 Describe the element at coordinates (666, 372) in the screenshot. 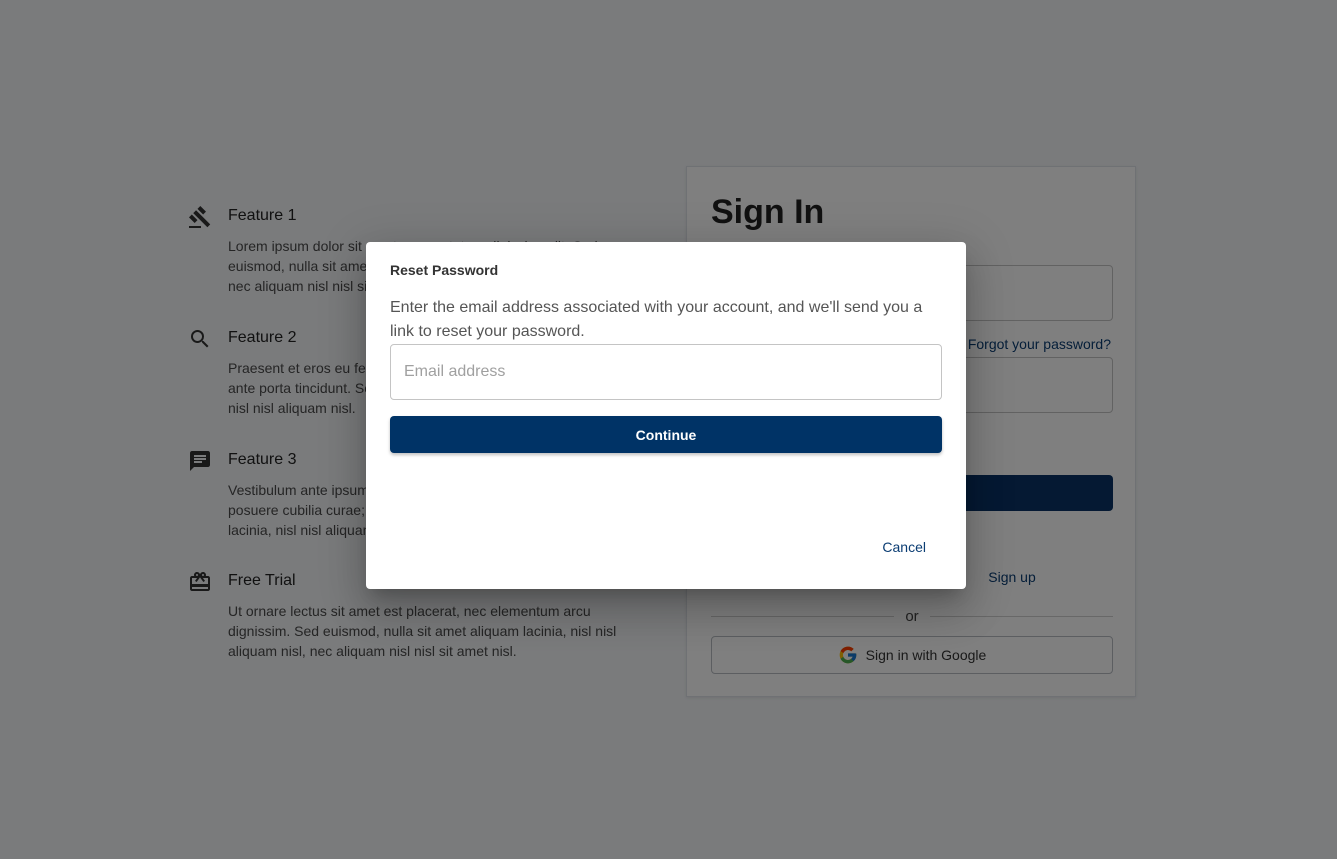

I see `email-input` at that location.